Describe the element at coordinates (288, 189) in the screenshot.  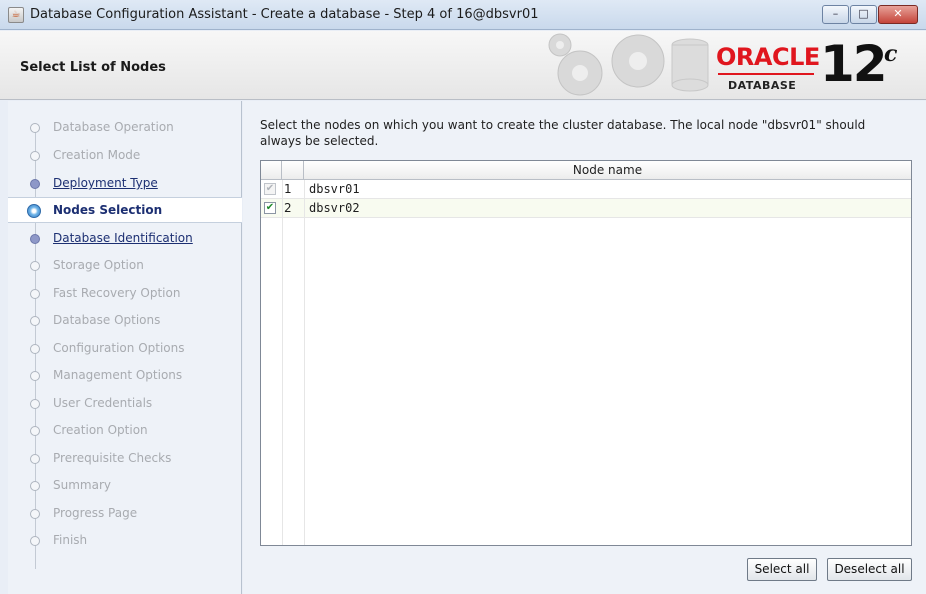
I see `row-number: 1` at that location.